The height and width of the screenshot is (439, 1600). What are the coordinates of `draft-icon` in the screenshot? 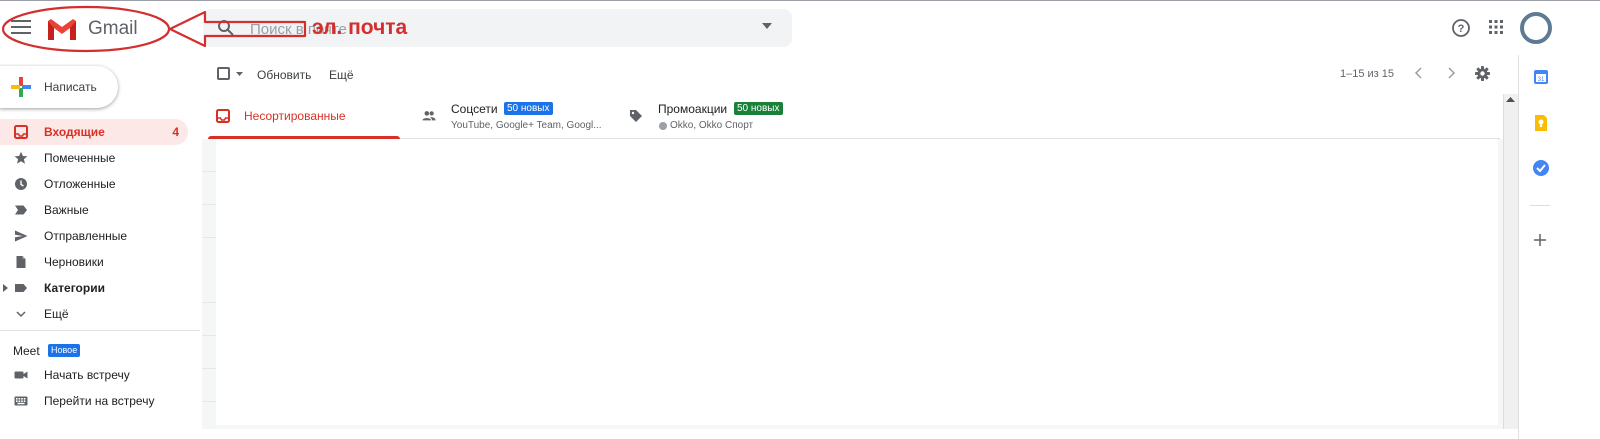 It's located at (21, 262).